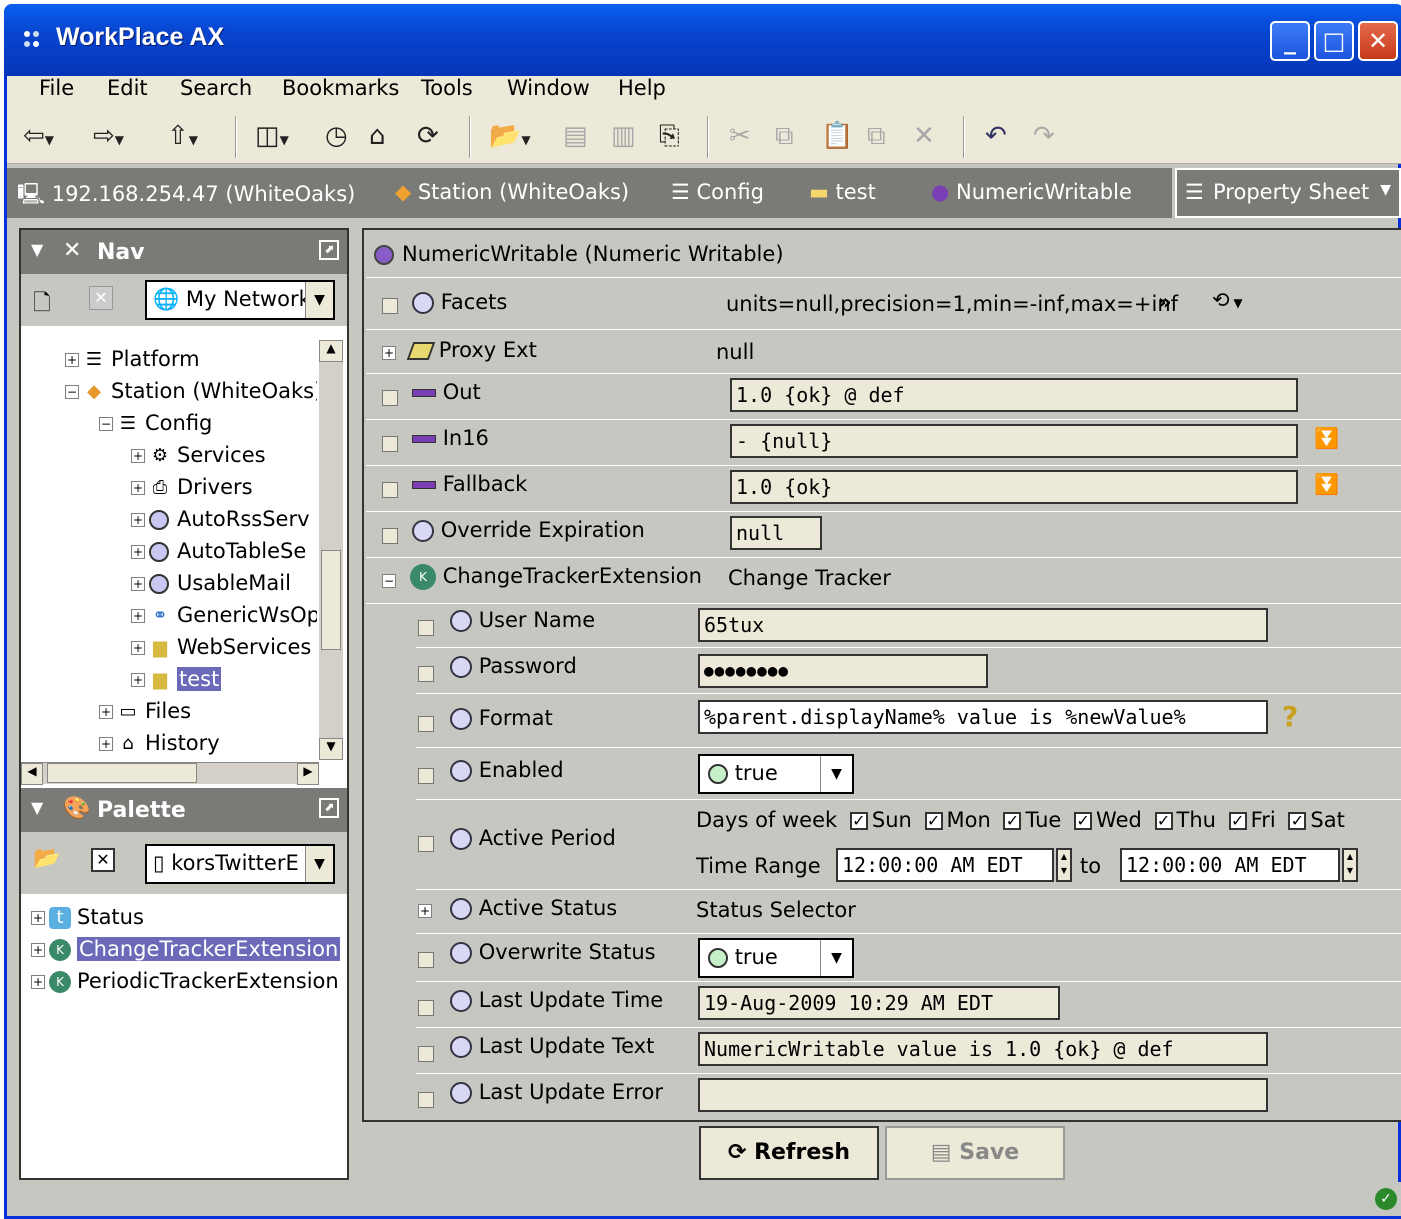  I want to click on nav-horizontal-scrollbar: ◀ ▶, so click(170, 773).